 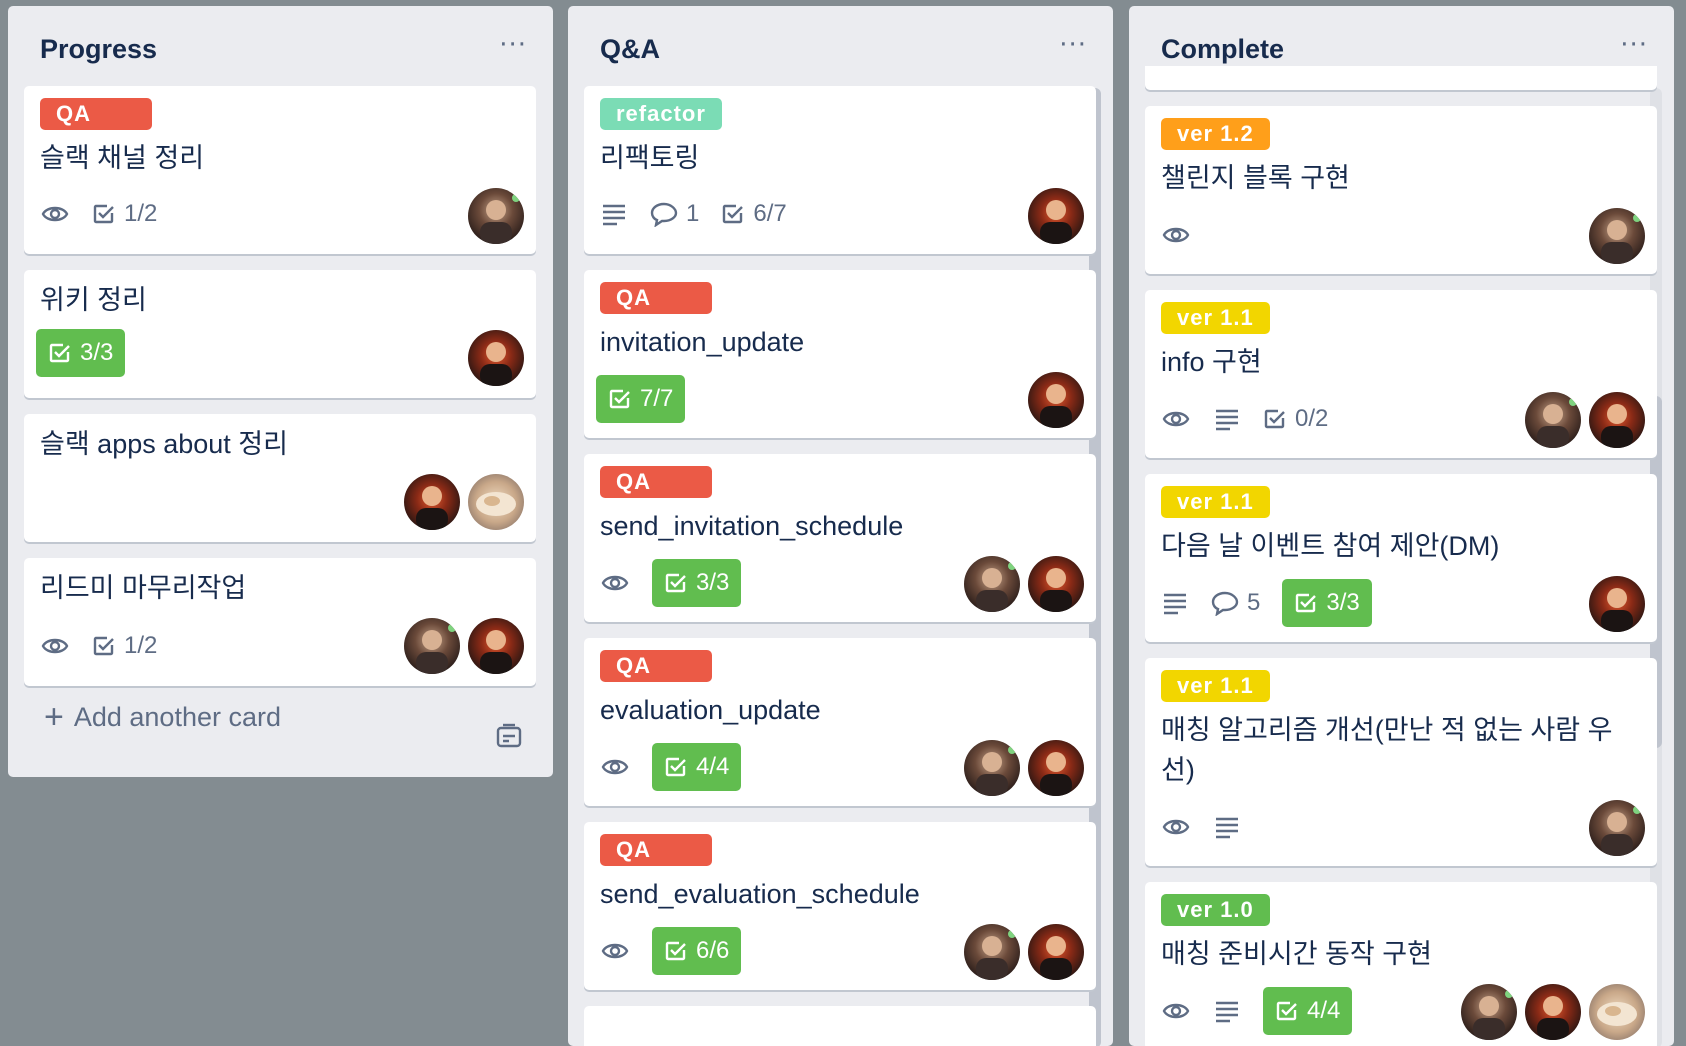 What do you see at coordinates (840, 354) in the screenshot?
I see `card: QA invitation_update 7/7` at bounding box center [840, 354].